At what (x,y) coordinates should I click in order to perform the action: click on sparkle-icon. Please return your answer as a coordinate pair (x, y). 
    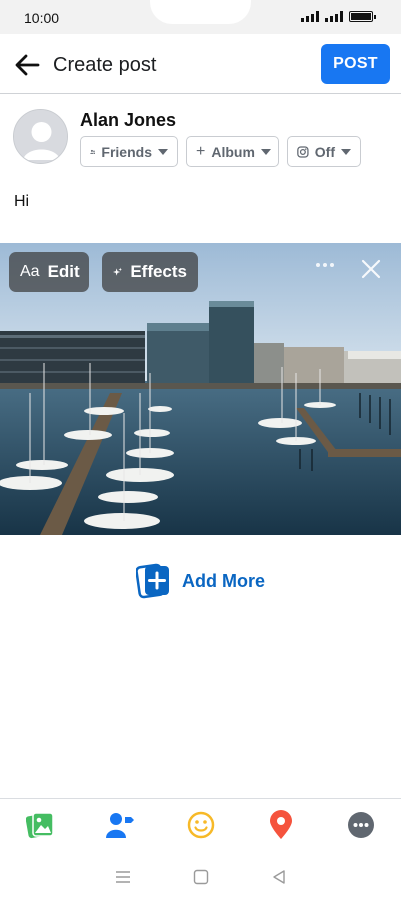
    Looking at the image, I should click on (118, 271).